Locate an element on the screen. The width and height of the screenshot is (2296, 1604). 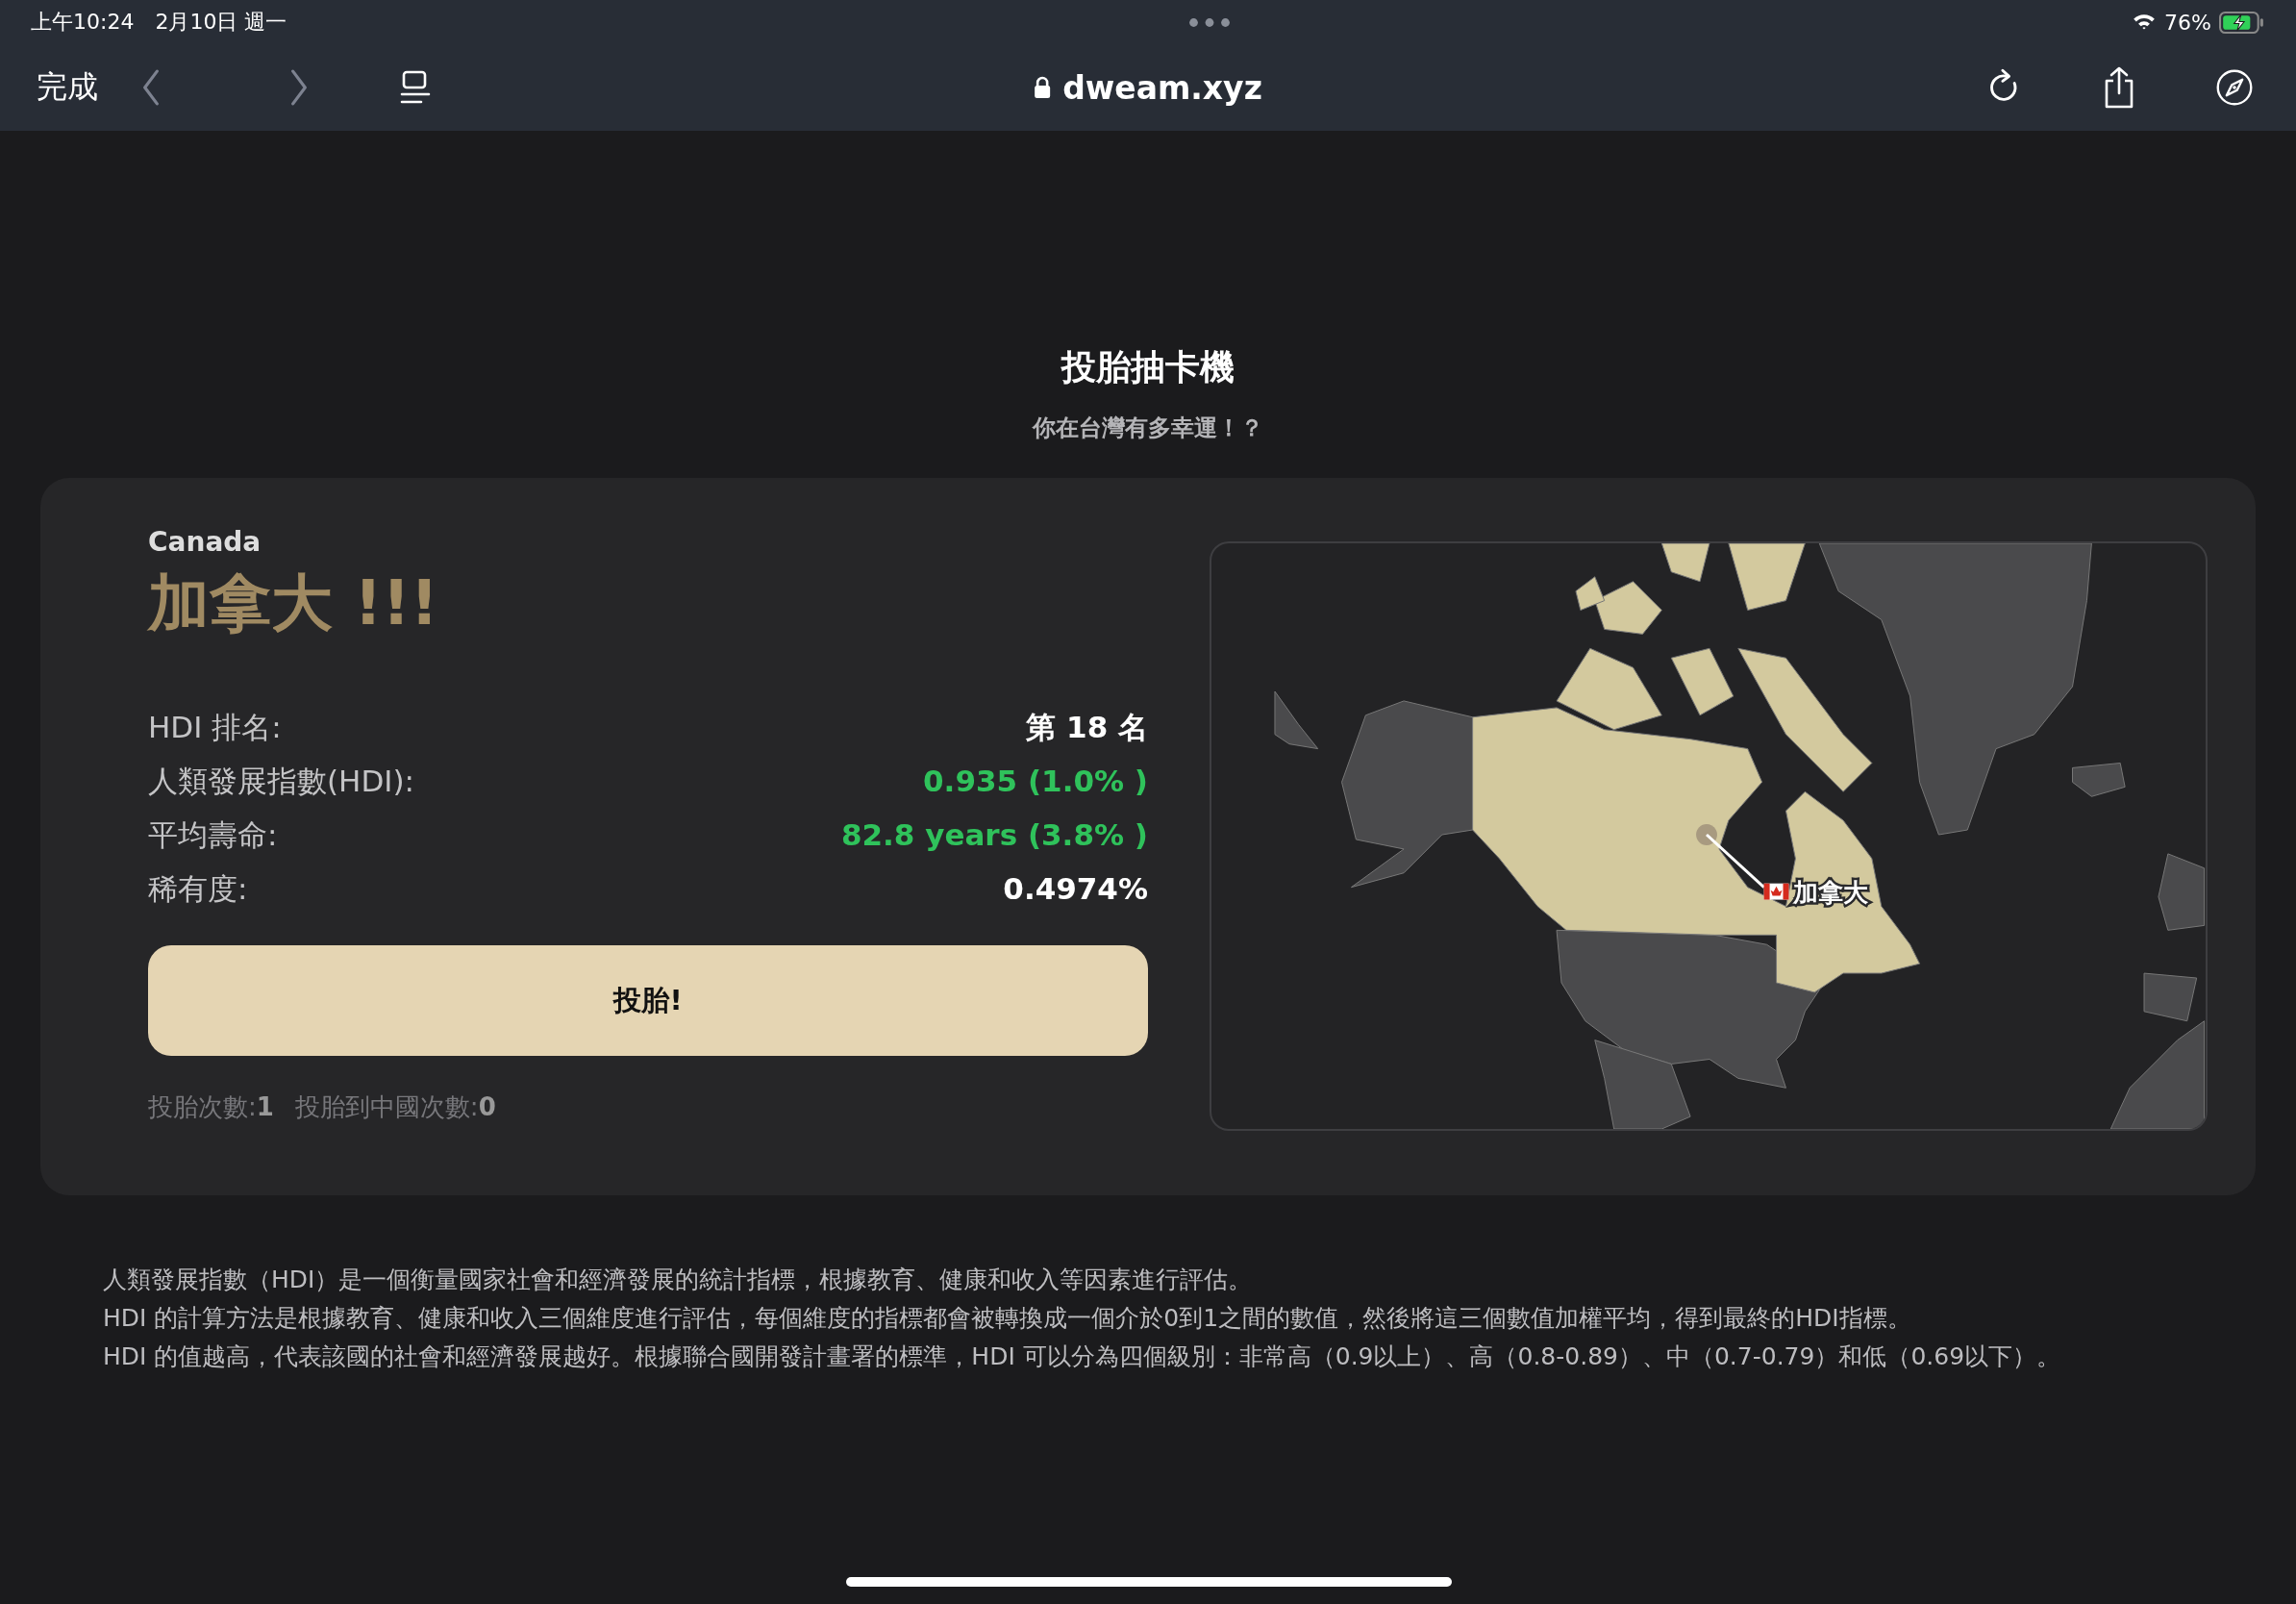
stat-value: 0.935 (1.0% ) is located at coordinates (1035, 781).